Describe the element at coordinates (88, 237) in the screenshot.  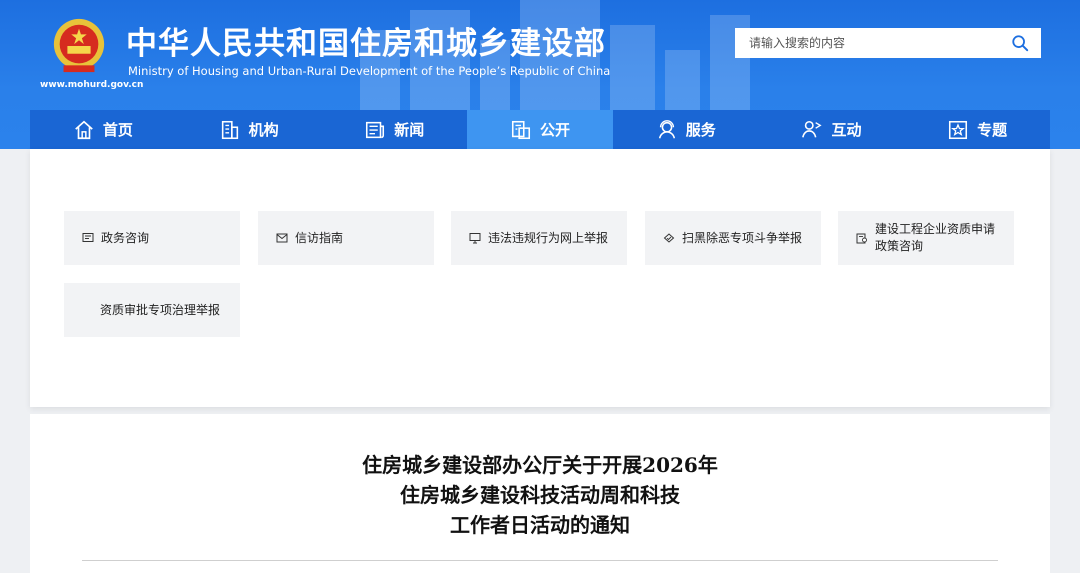
I see `message-icon` at that location.